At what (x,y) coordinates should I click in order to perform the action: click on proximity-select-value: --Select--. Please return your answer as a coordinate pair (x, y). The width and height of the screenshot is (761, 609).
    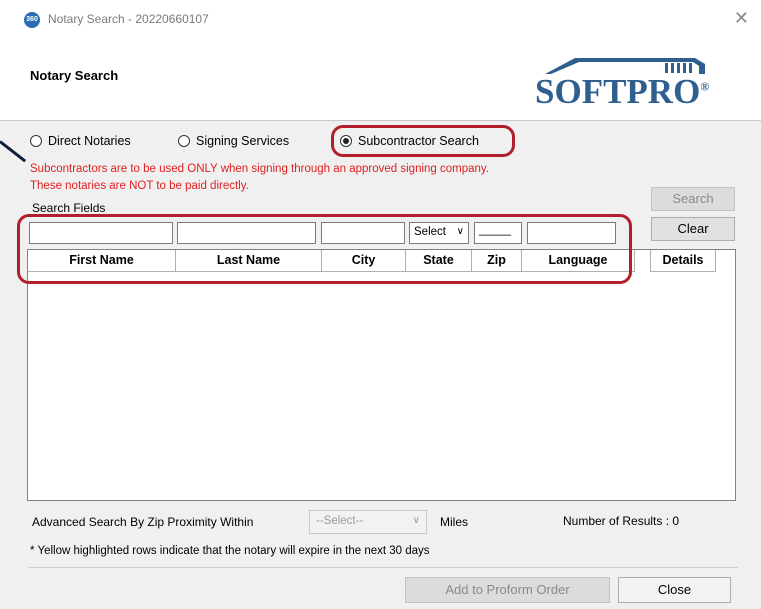
    Looking at the image, I should click on (340, 521).